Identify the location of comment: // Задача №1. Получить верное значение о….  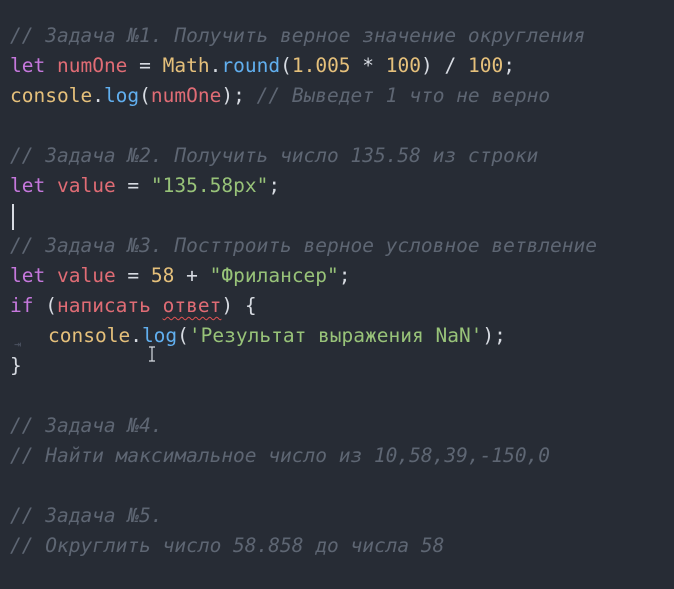
(298, 35).